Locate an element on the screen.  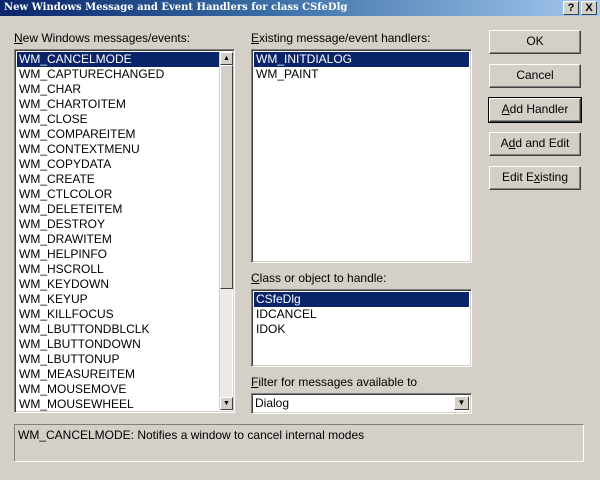
handlers-label: Existing message/event handlers: is located at coordinates (341, 38).